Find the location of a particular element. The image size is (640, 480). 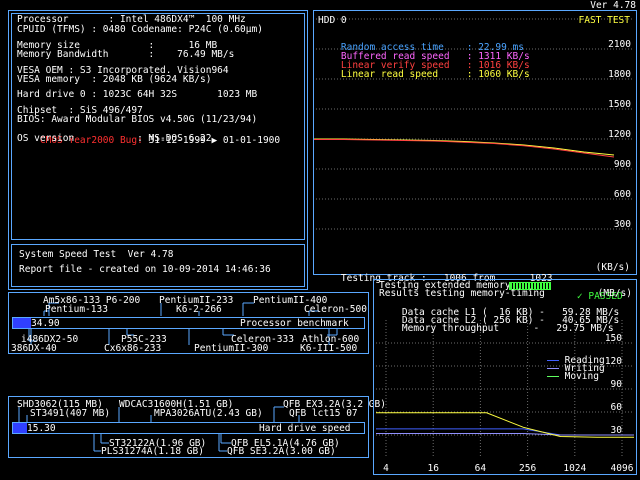

mem-xtick-5: 4096 is located at coordinates (622, 468).